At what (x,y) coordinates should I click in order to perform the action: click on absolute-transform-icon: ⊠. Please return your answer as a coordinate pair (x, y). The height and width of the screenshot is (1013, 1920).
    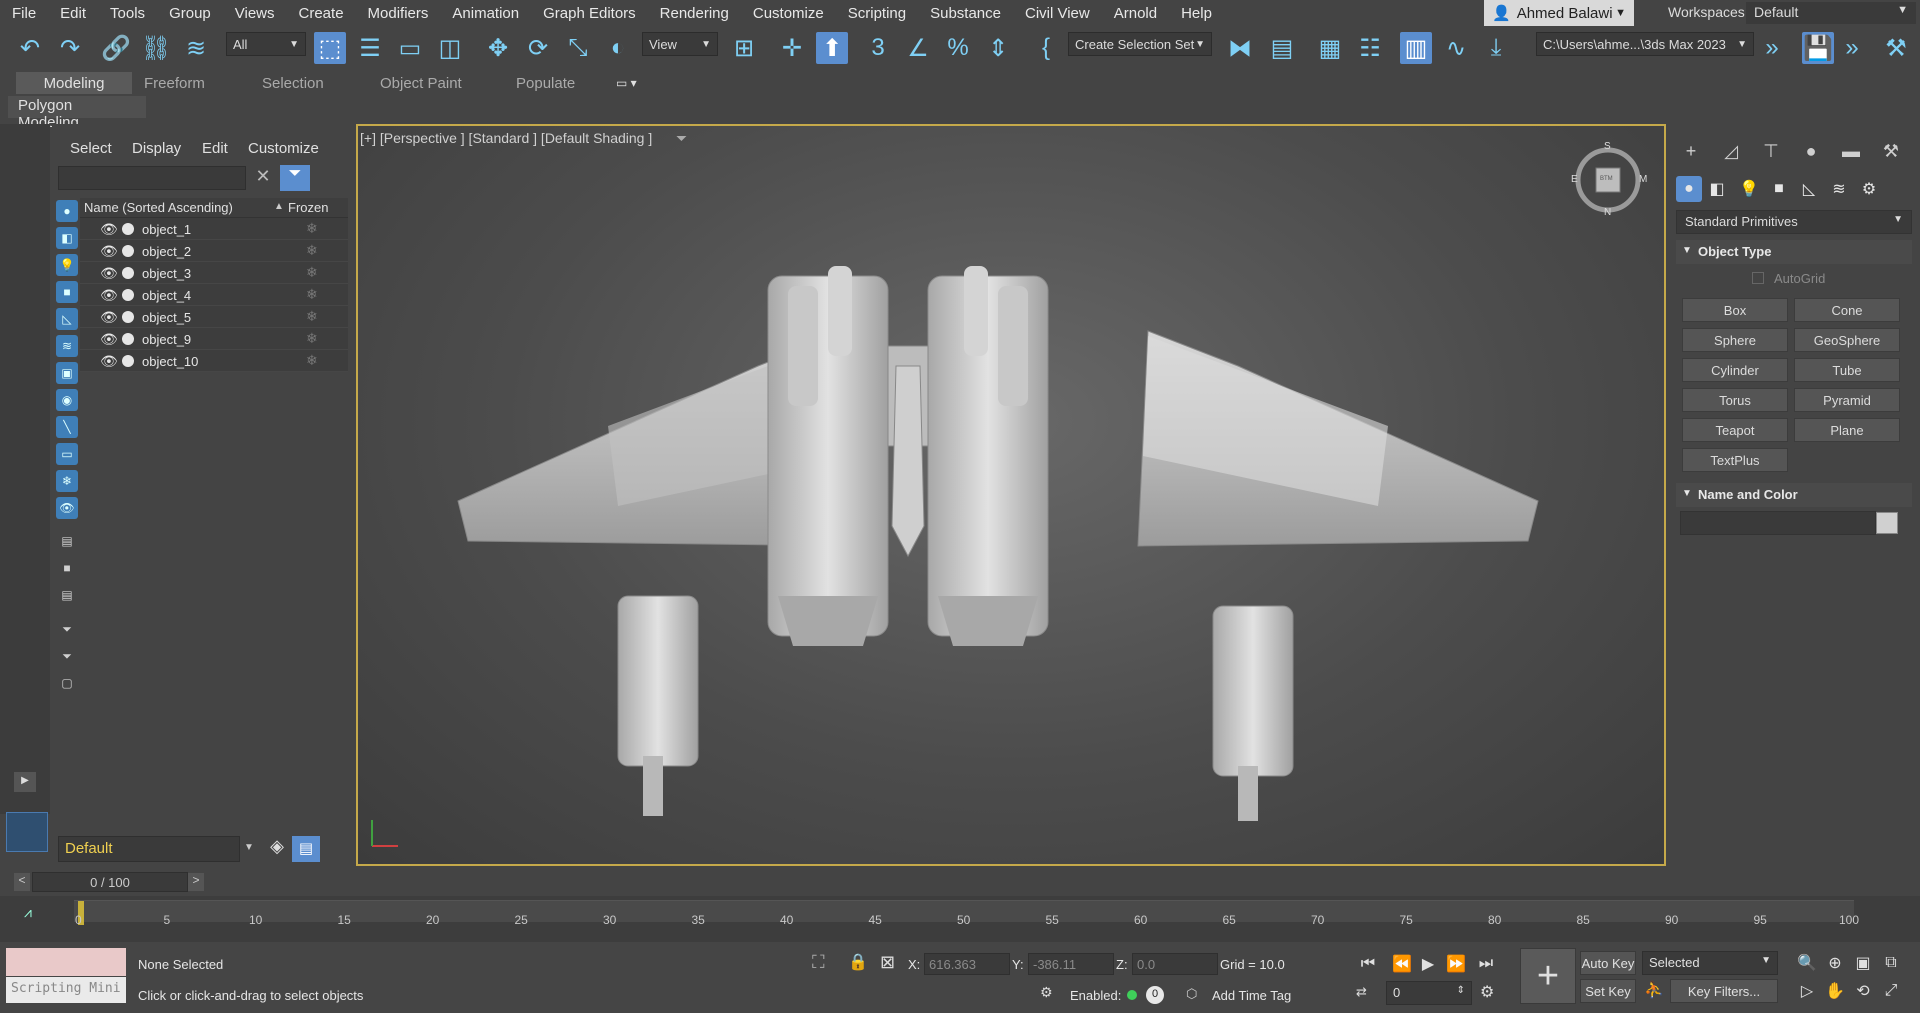
    Looking at the image, I should click on (887, 962).